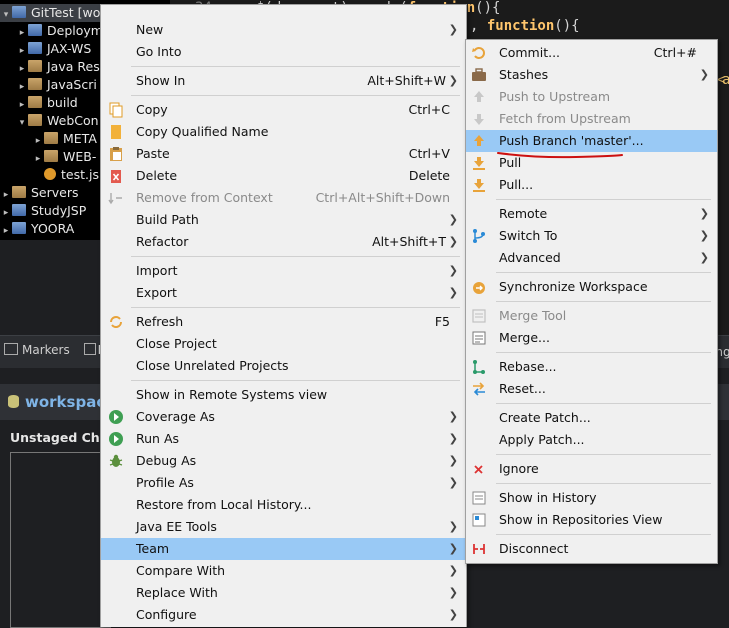  What do you see at coordinates (283, 271) in the screenshot?
I see `menu-item-import: Import ❯` at bounding box center [283, 271].